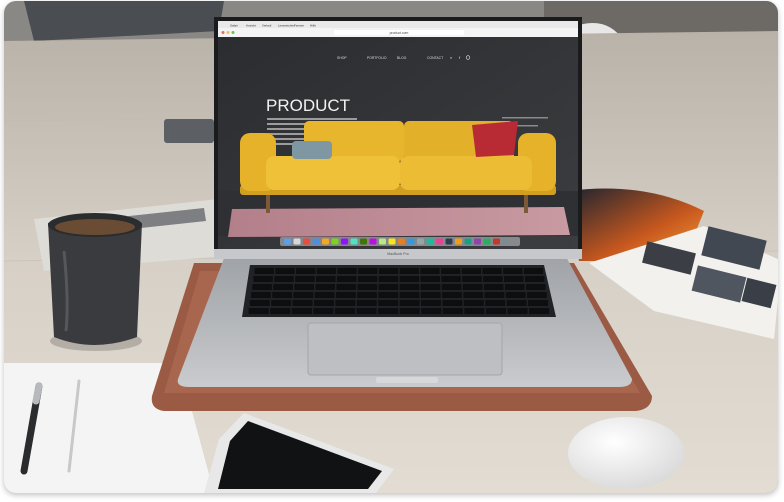 This screenshot has height=502, width=784. Describe the element at coordinates (95, 227) in the screenshot. I see `coffee` at that location.